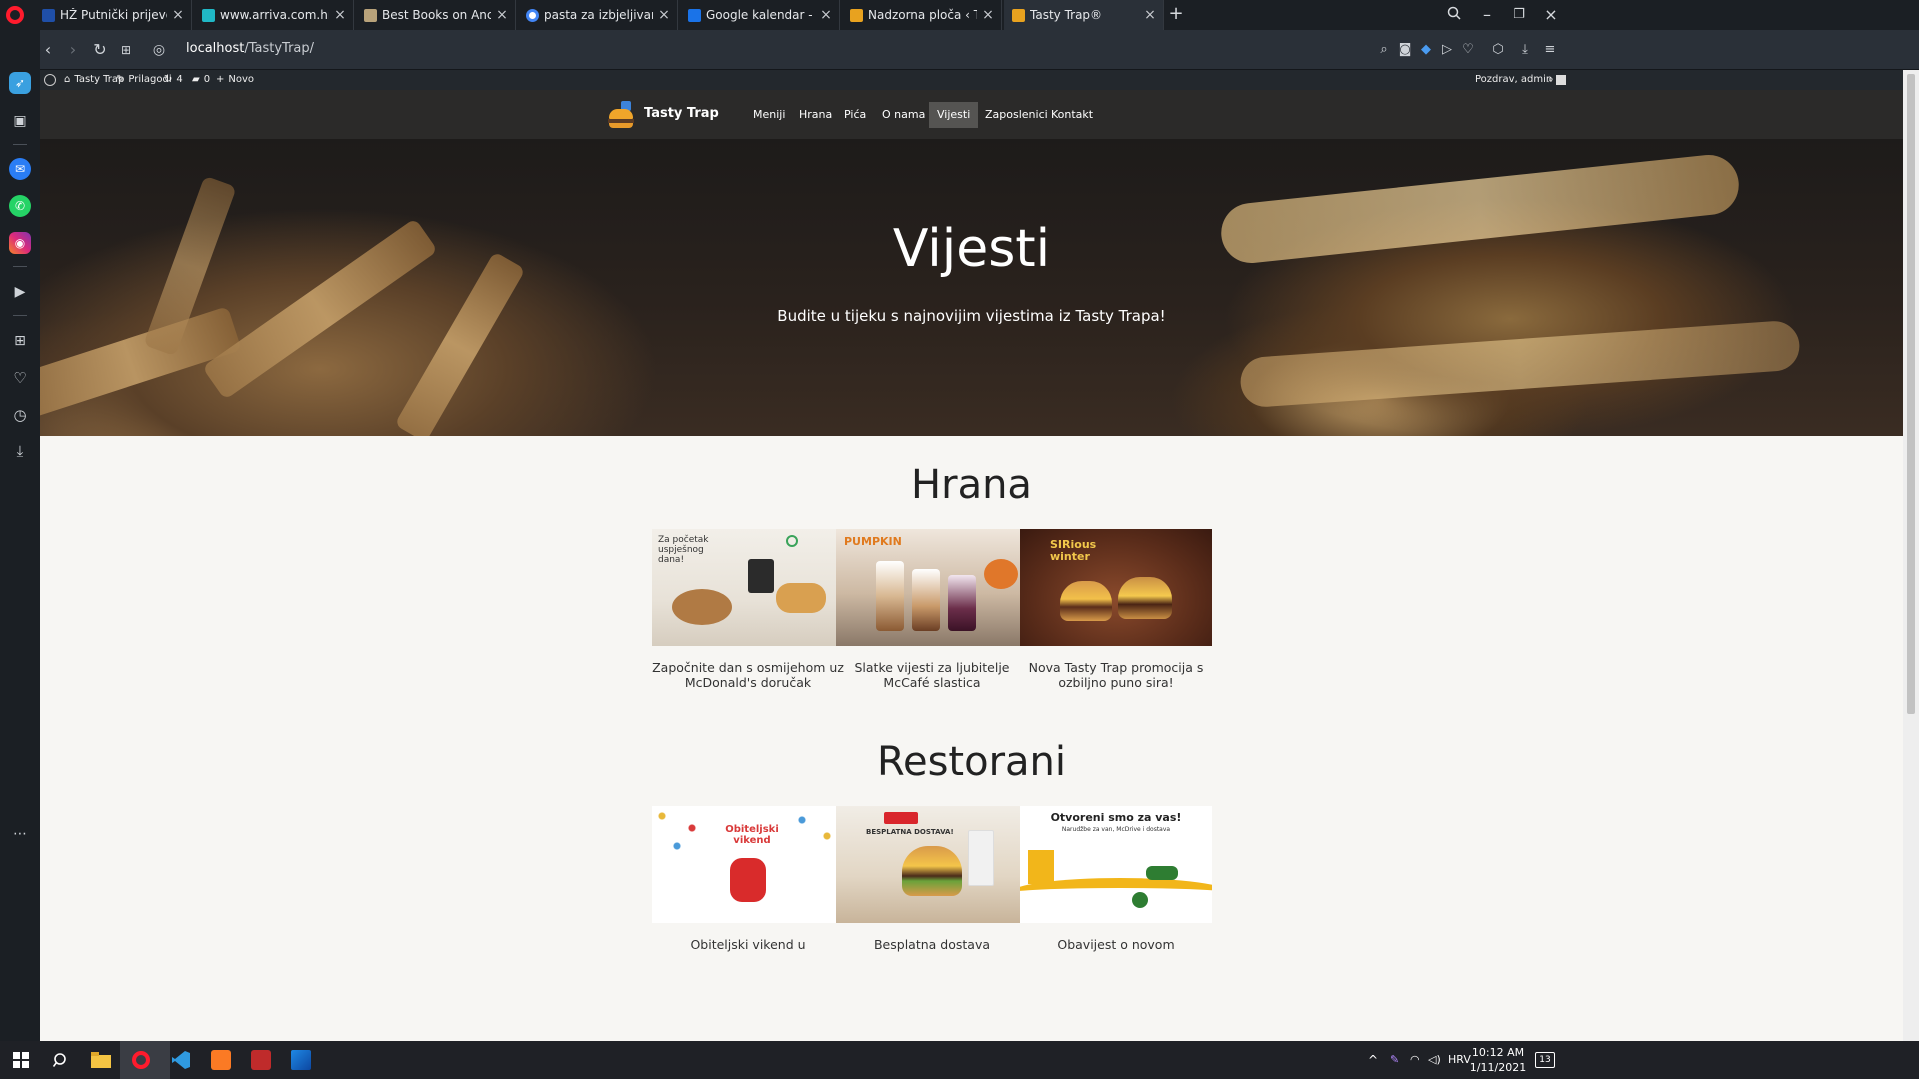 Image resolution: width=1919 pixels, height=1079 pixels. Describe the element at coordinates (748, 587) in the screenshot. I see `news-card-image: Za početak uspješnog dana!` at that location.